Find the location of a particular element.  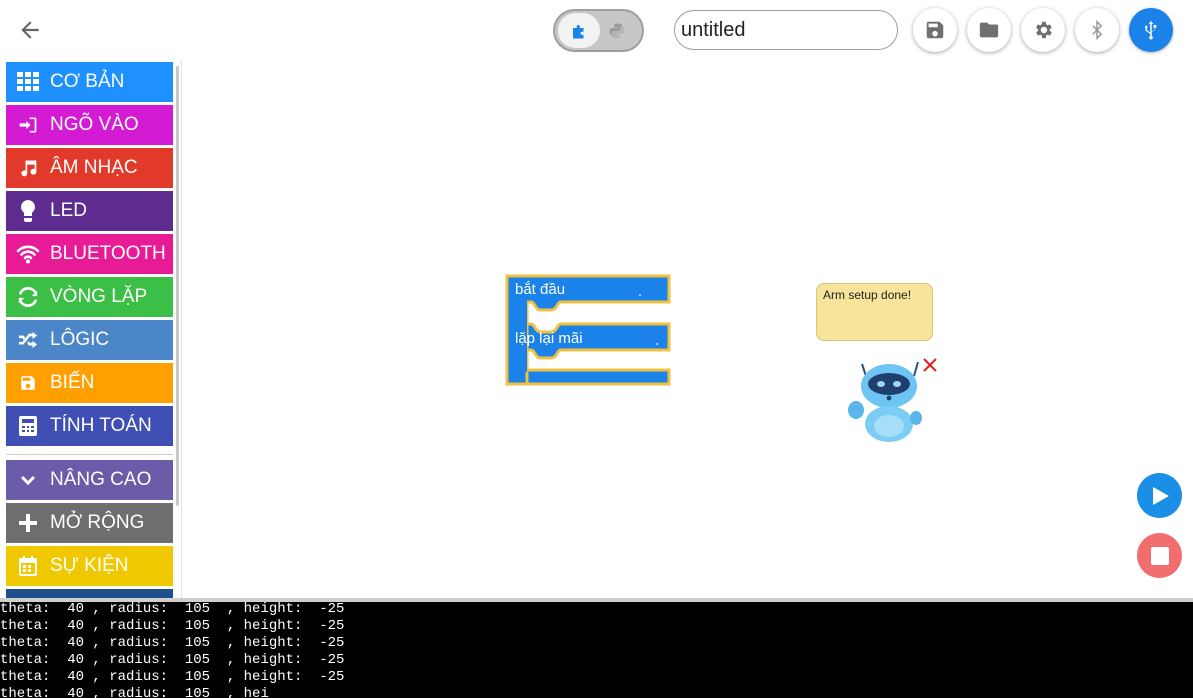

category-mo-rong: MỞ RỘNG is located at coordinates (89, 523).